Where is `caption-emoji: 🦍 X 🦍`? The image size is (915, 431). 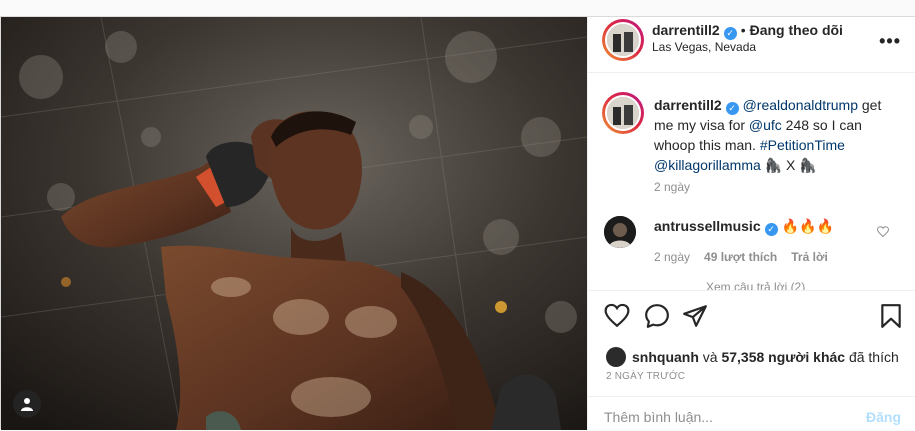
caption-emoji: 🦍 X 🦍 is located at coordinates (788, 165).